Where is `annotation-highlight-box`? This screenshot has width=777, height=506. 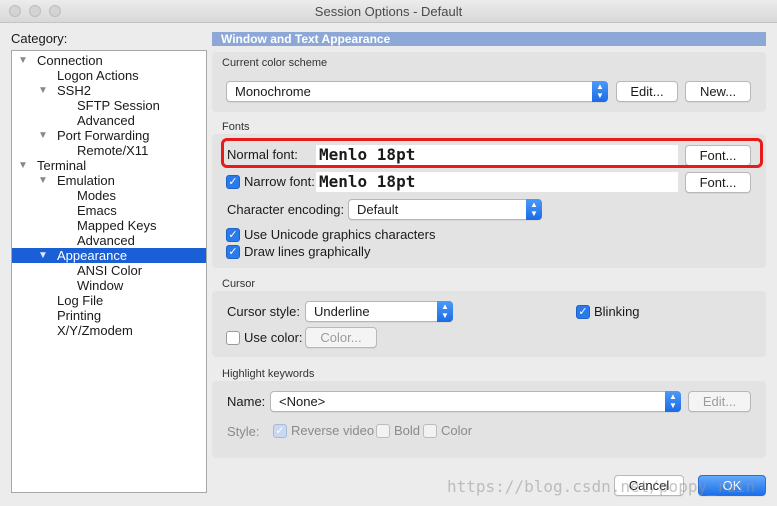 annotation-highlight-box is located at coordinates (492, 153).